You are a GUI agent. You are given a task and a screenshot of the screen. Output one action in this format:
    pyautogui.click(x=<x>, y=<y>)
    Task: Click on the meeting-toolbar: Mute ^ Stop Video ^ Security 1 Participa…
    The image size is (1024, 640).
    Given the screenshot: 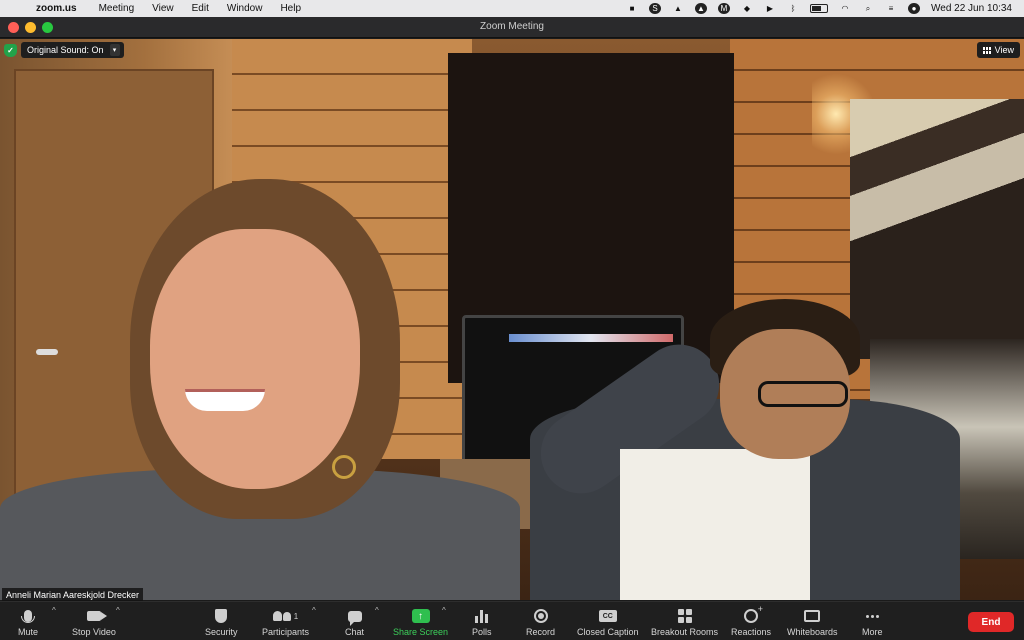 What is the action you would take?
    pyautogui.click(x=512, y=620)
    